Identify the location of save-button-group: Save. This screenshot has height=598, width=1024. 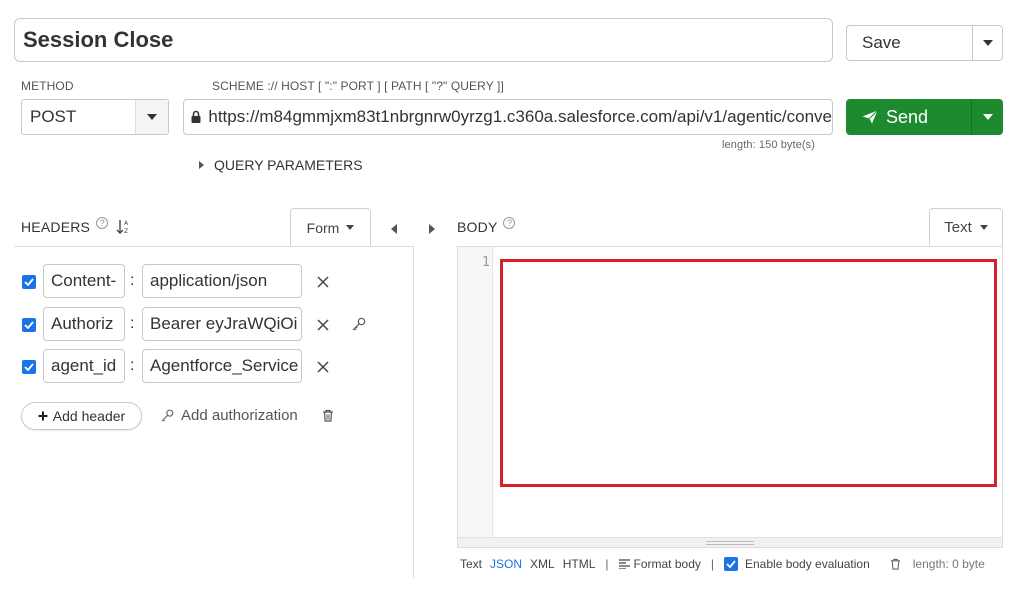
(924, 43).